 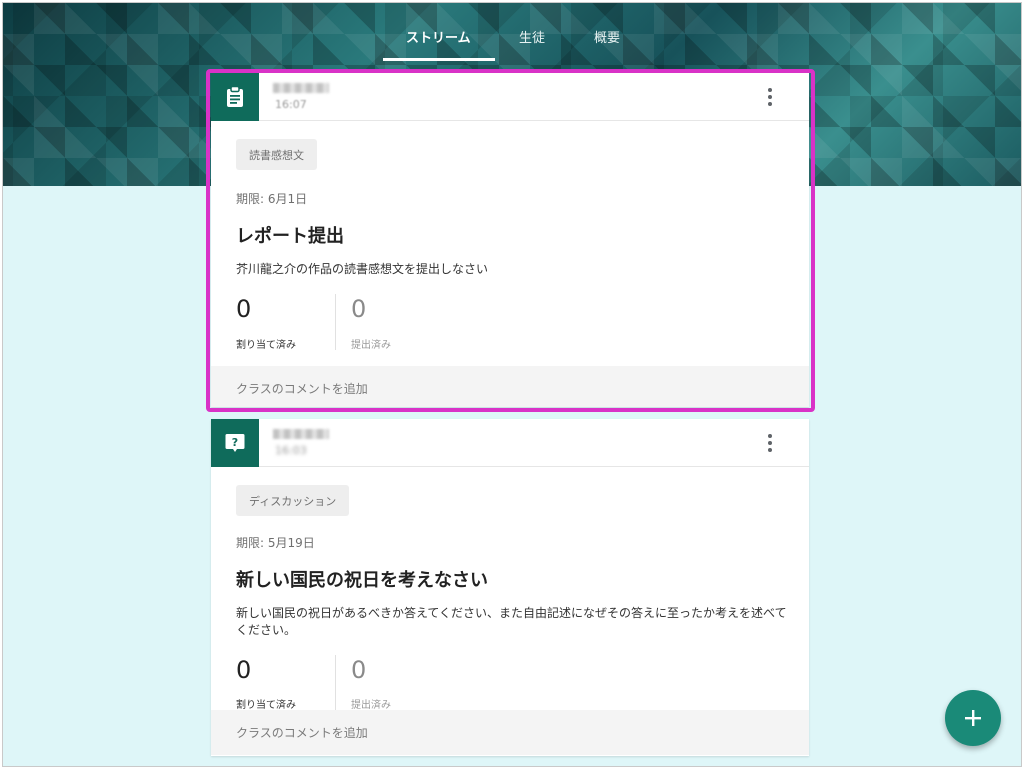 I want to click on add-button, so click(x=973, y=718).